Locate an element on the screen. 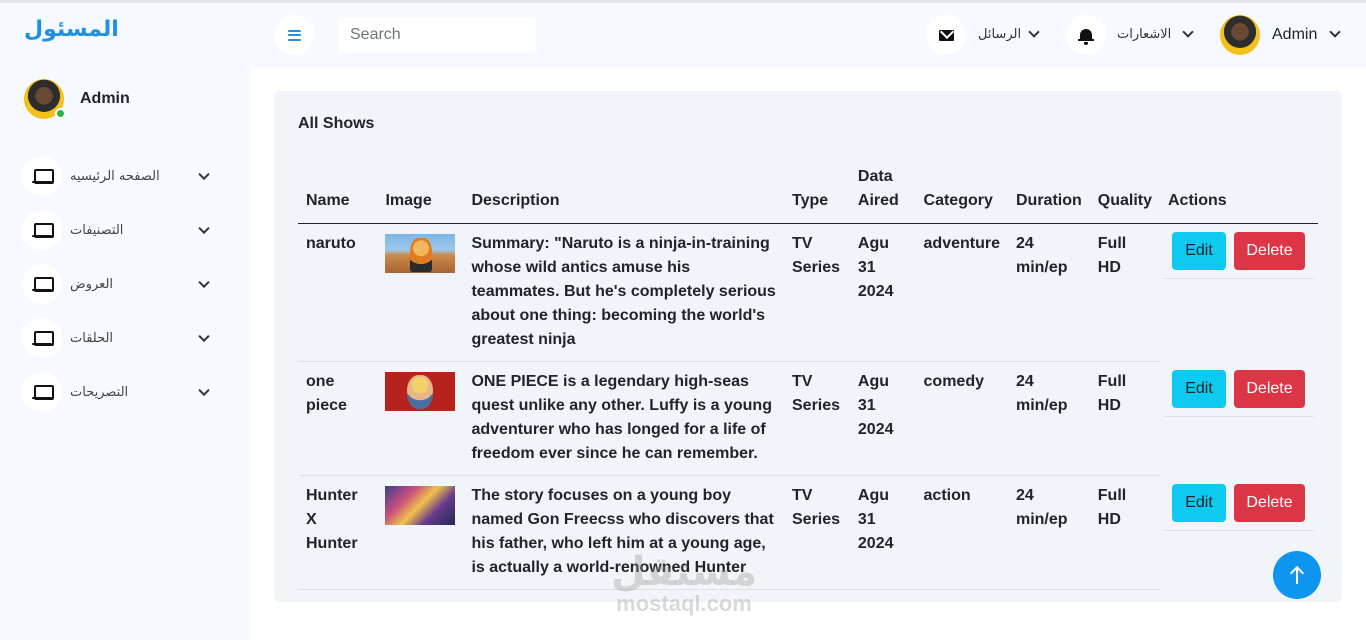  sidebar-item-label: الصفحه الرئيسيه is located at coordinates (115, 176).